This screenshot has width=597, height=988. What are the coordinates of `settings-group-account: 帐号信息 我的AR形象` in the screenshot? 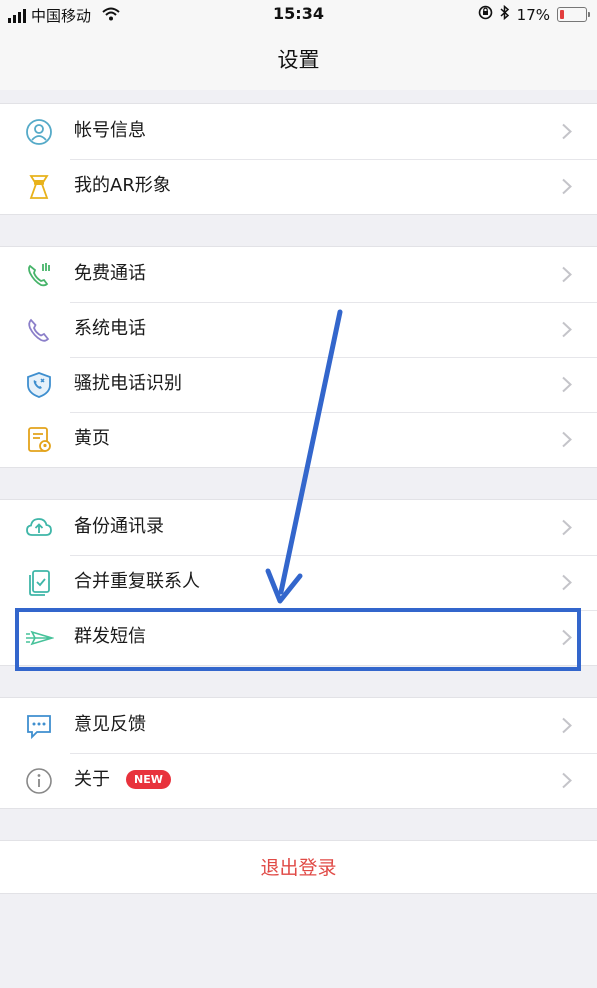 It's located at (298, 159).